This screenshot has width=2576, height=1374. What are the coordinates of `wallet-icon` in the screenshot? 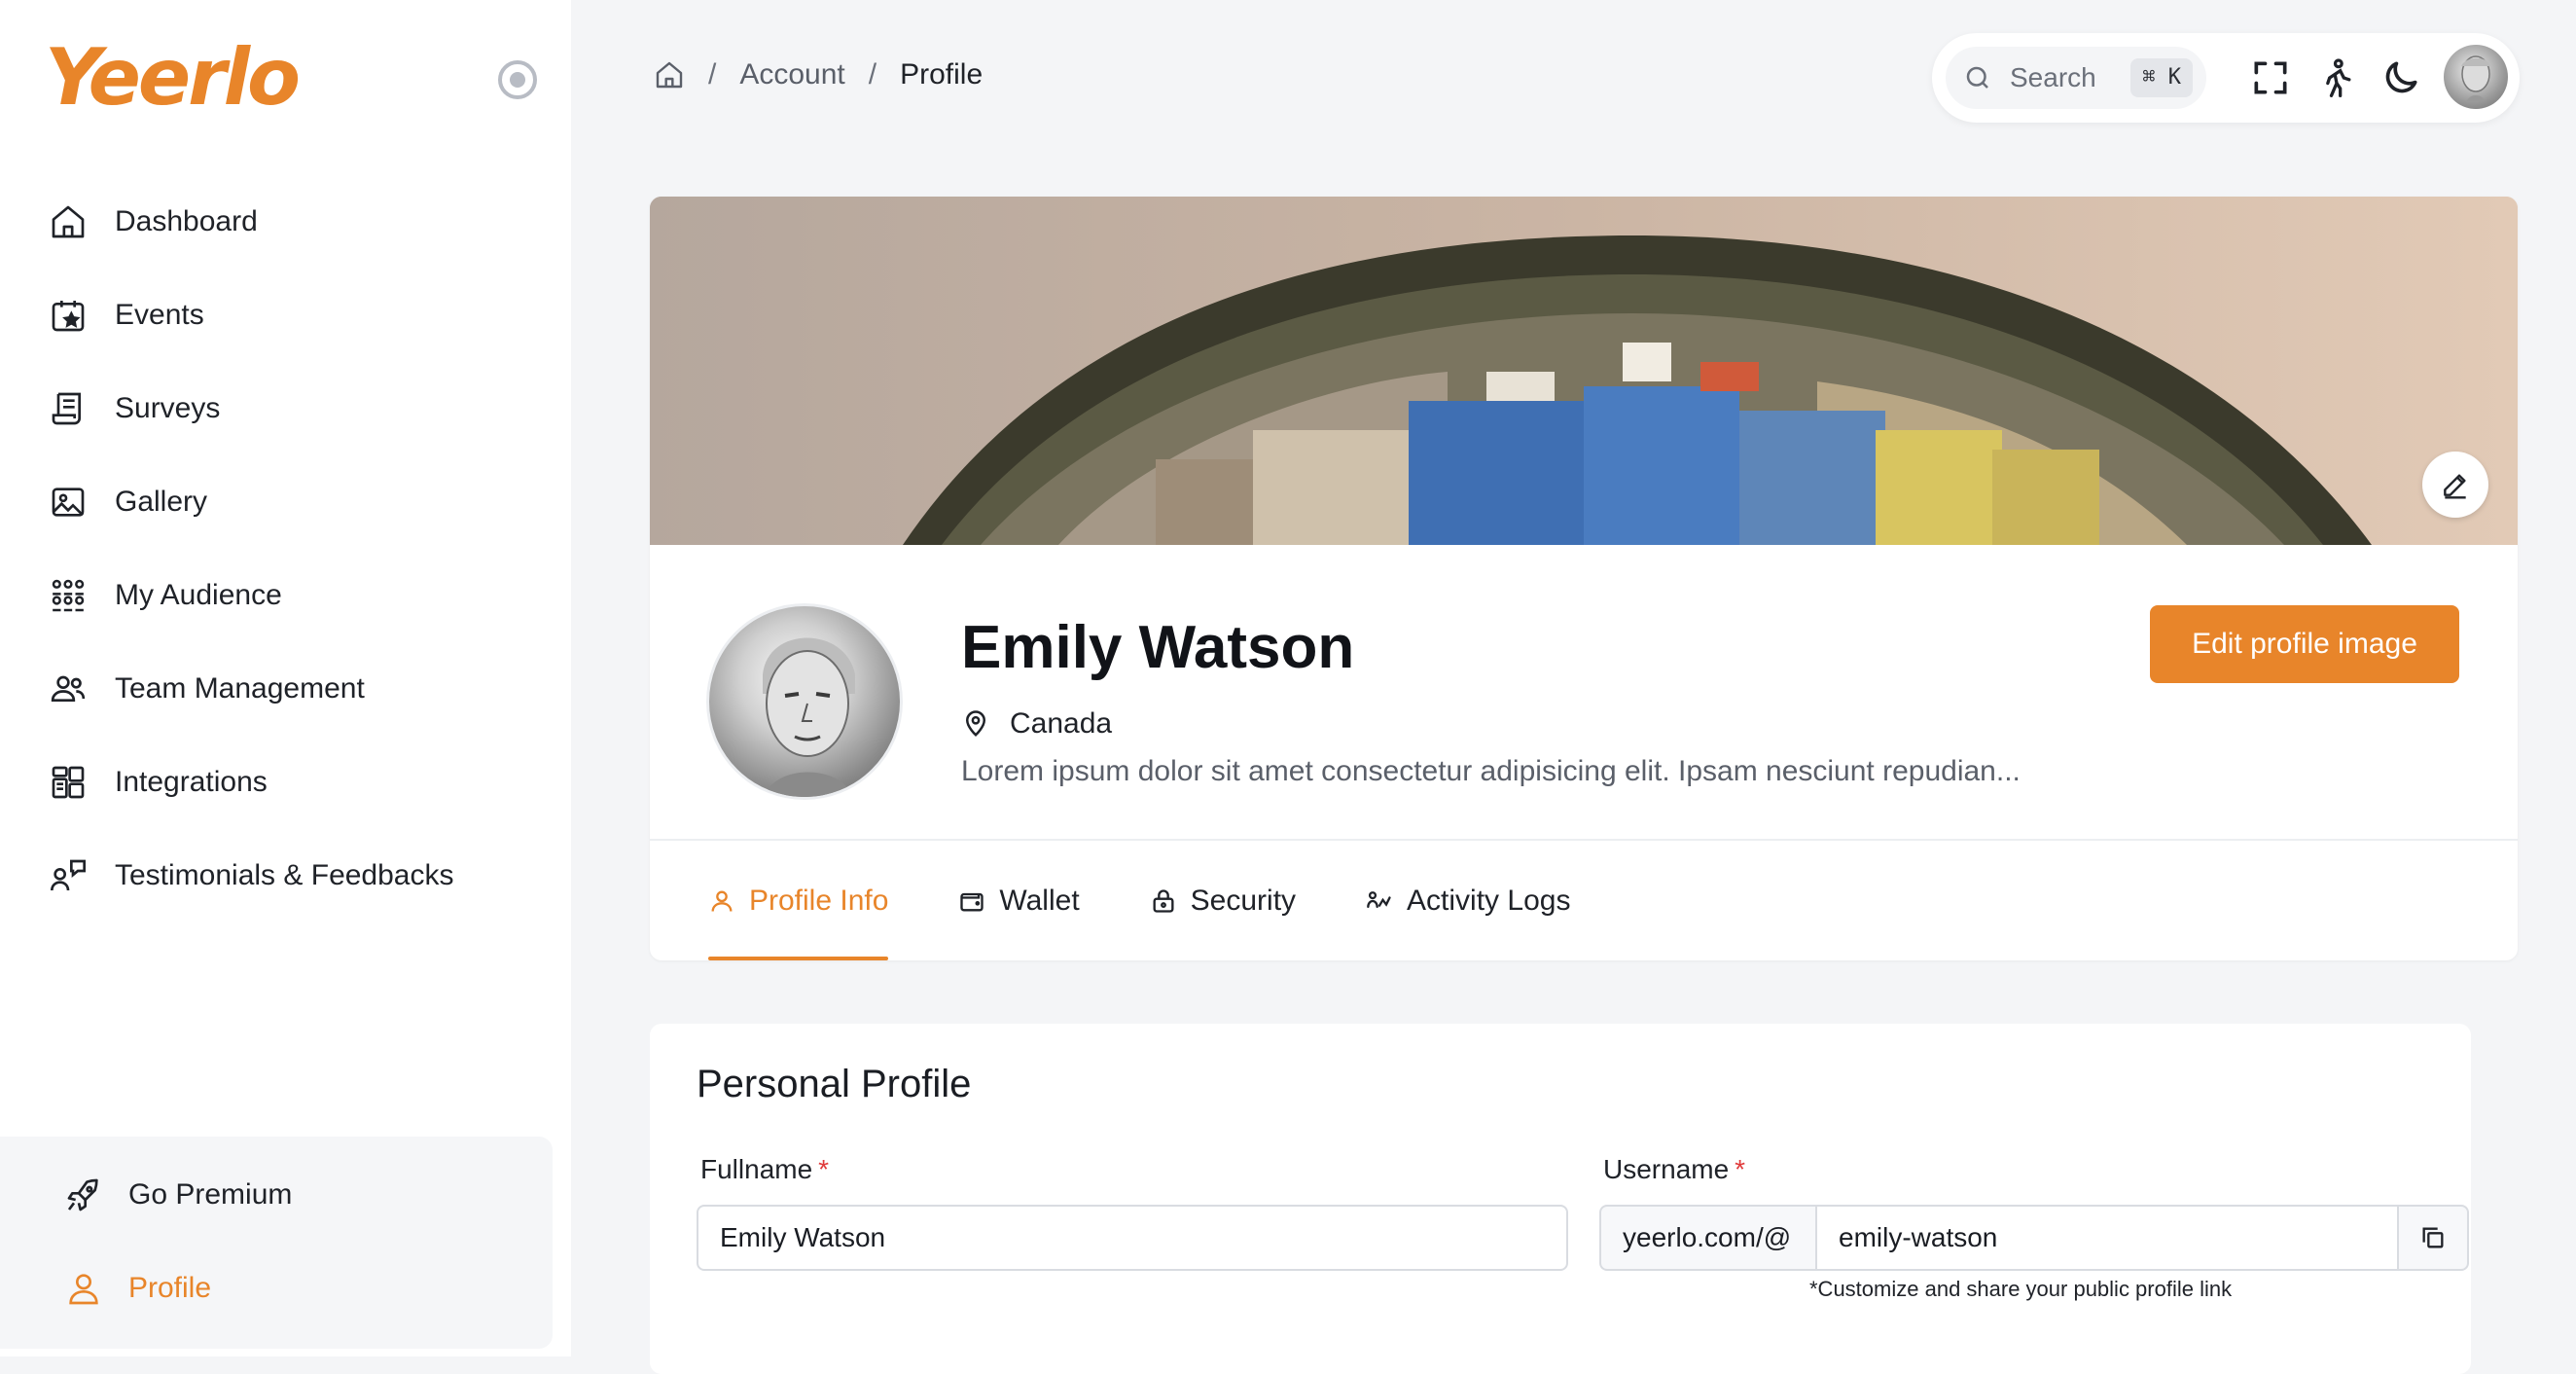 It's located at (972, 902).